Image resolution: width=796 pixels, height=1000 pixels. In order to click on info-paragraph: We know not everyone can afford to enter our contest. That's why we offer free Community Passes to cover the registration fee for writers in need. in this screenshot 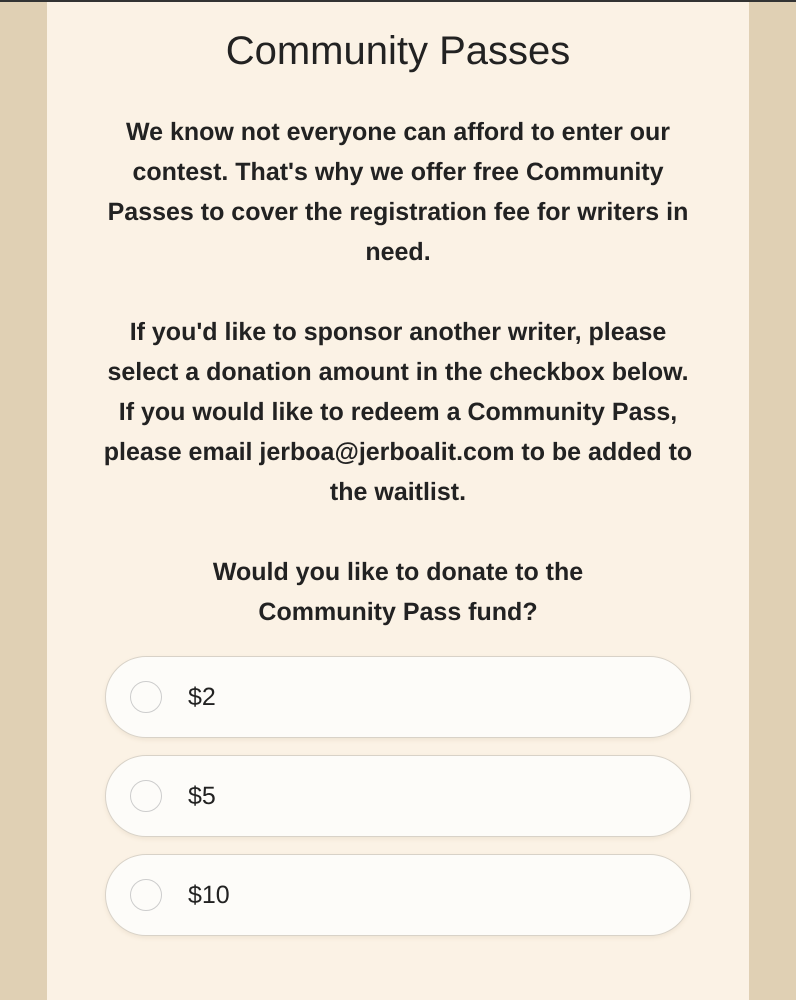, I will do `click(398, 192)`.